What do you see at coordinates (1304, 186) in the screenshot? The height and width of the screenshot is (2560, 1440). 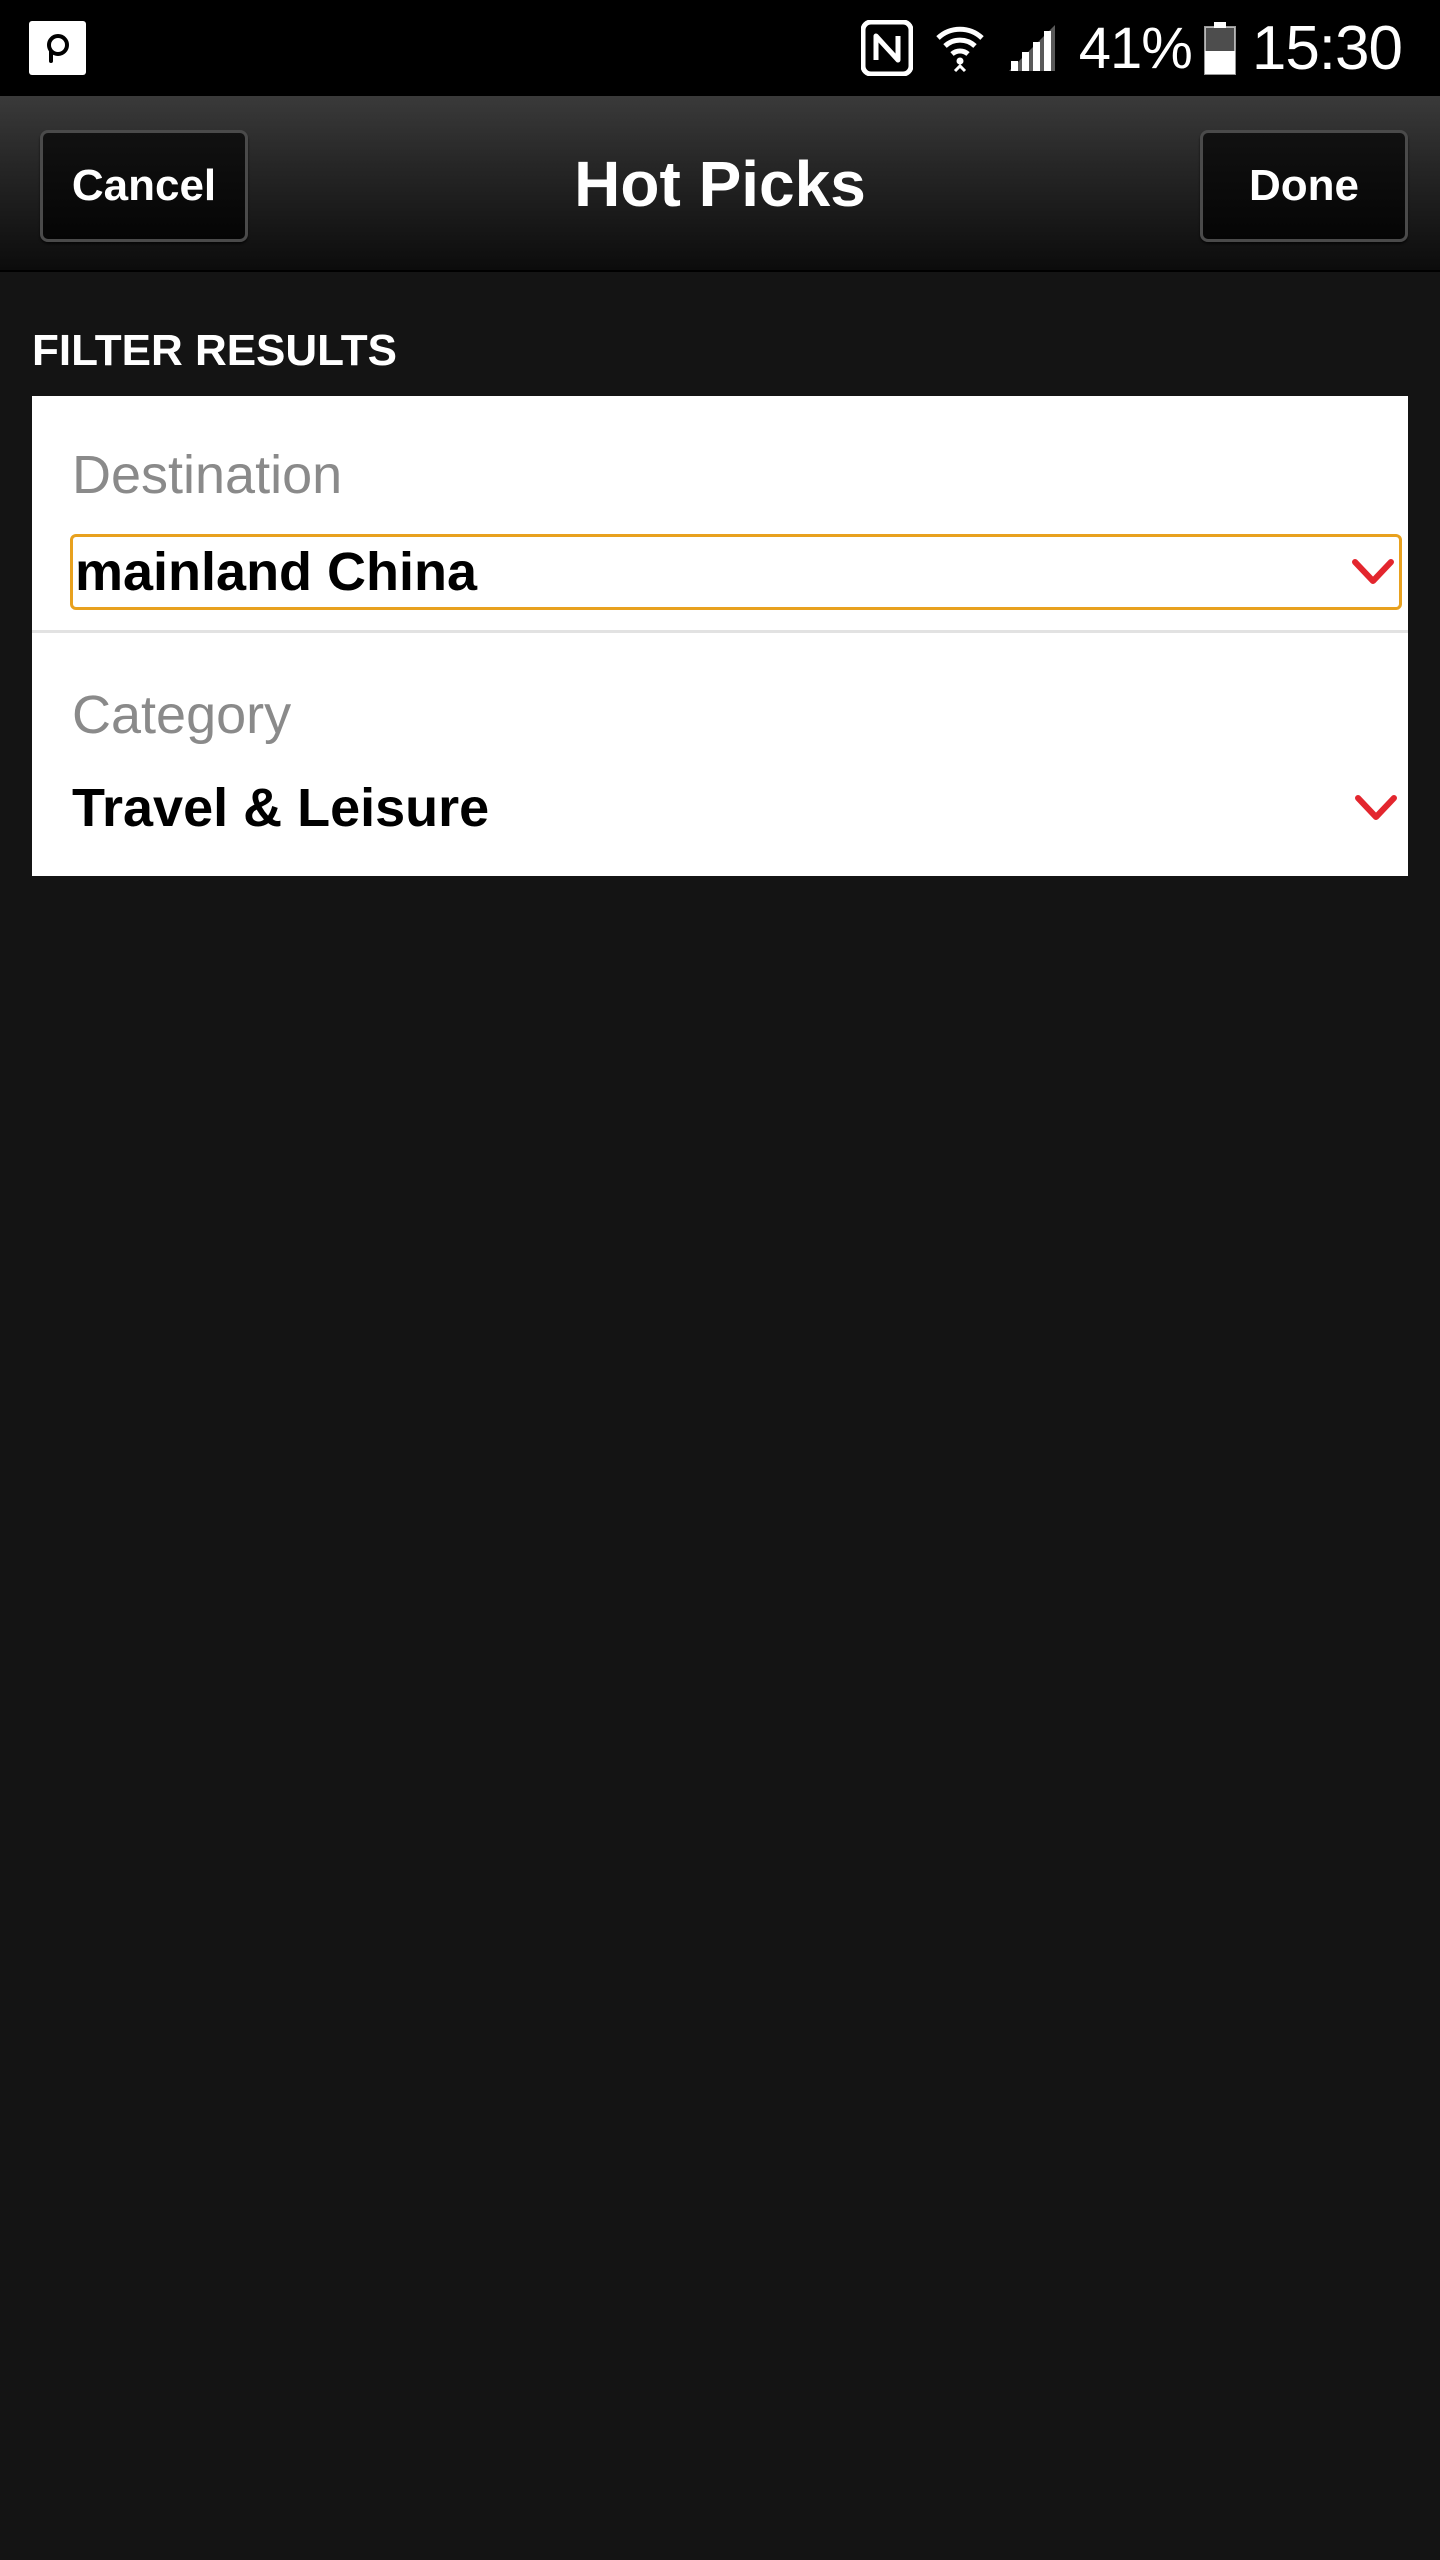 I see `done-button: Done` at bounding box center [1304, 186].